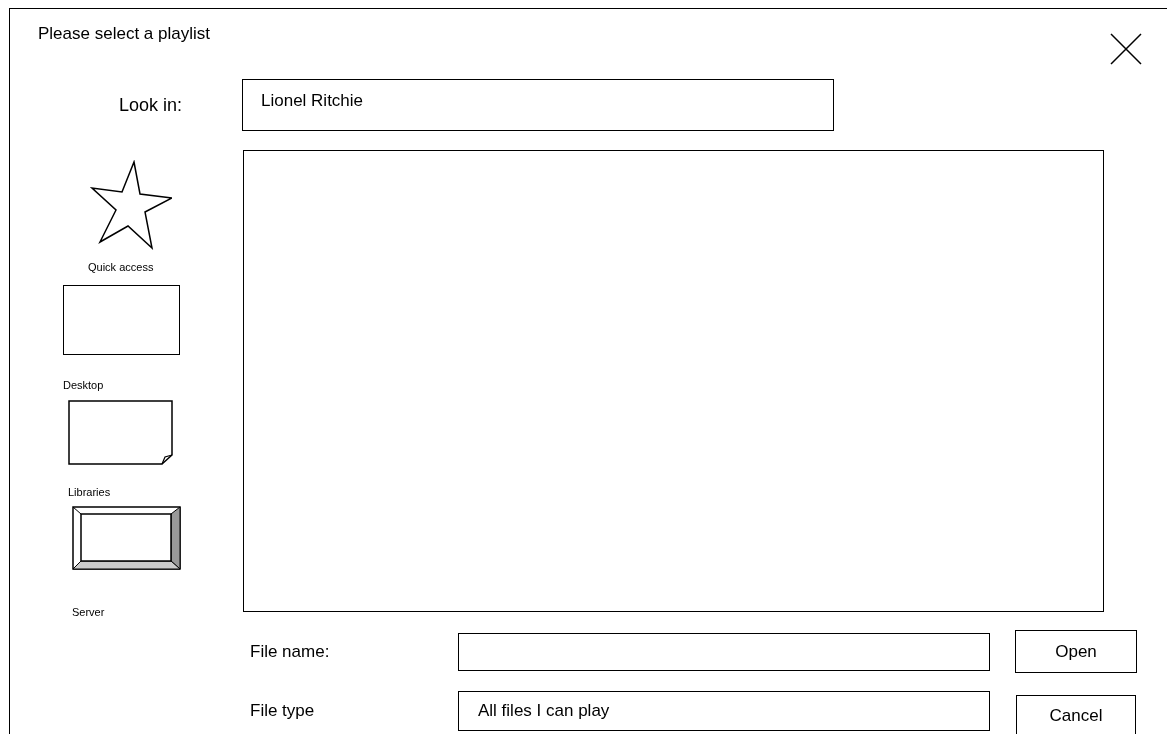  Describe the element at coordinates (724, 651) in the screenshot. I see `file-name-field` at that location.